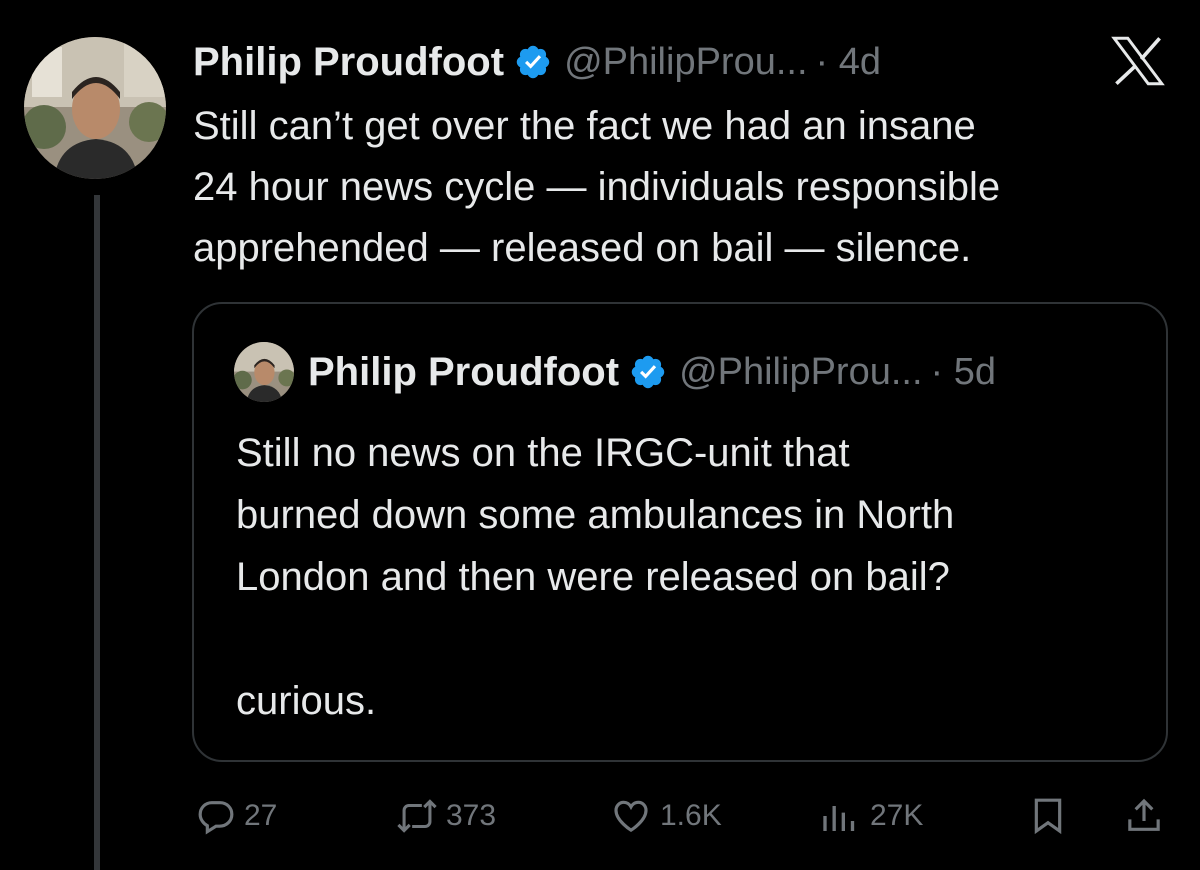  I want to click on quote-author-name: Philip Proudfoot, so click(463, 372).